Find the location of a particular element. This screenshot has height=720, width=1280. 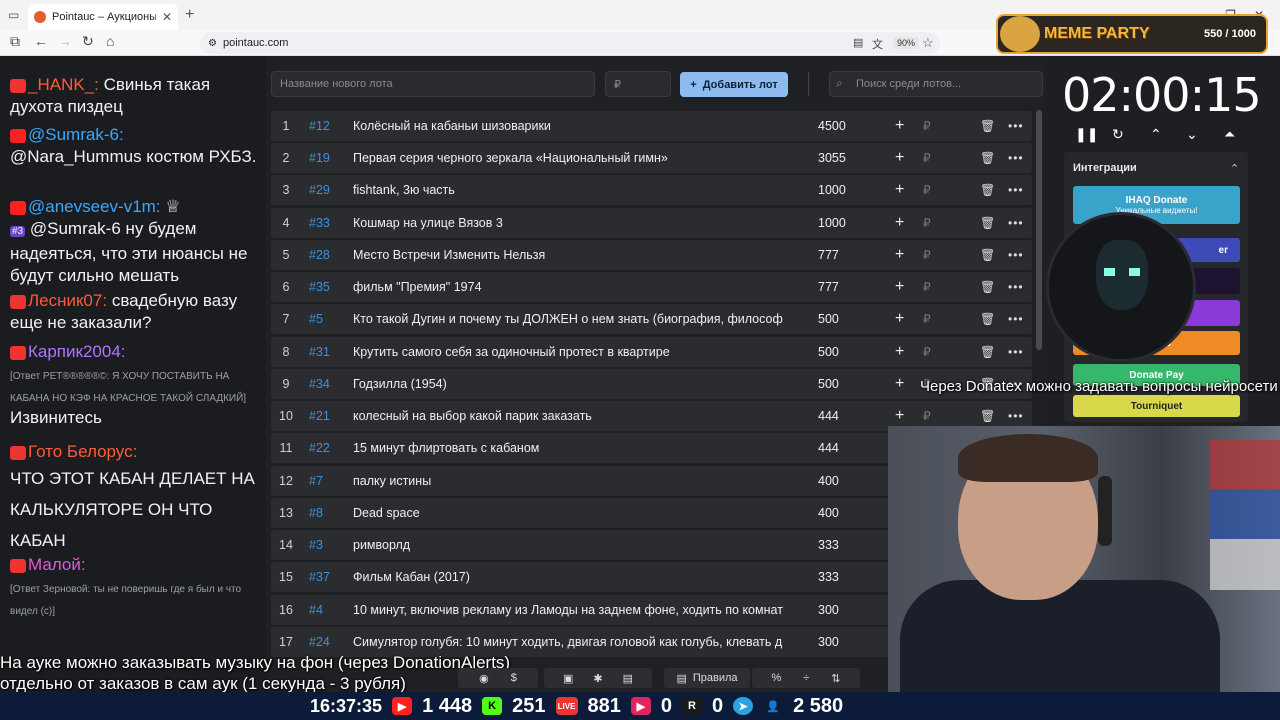

chevron-down-icon: ⌄ is located at coordinates (1192, 134).